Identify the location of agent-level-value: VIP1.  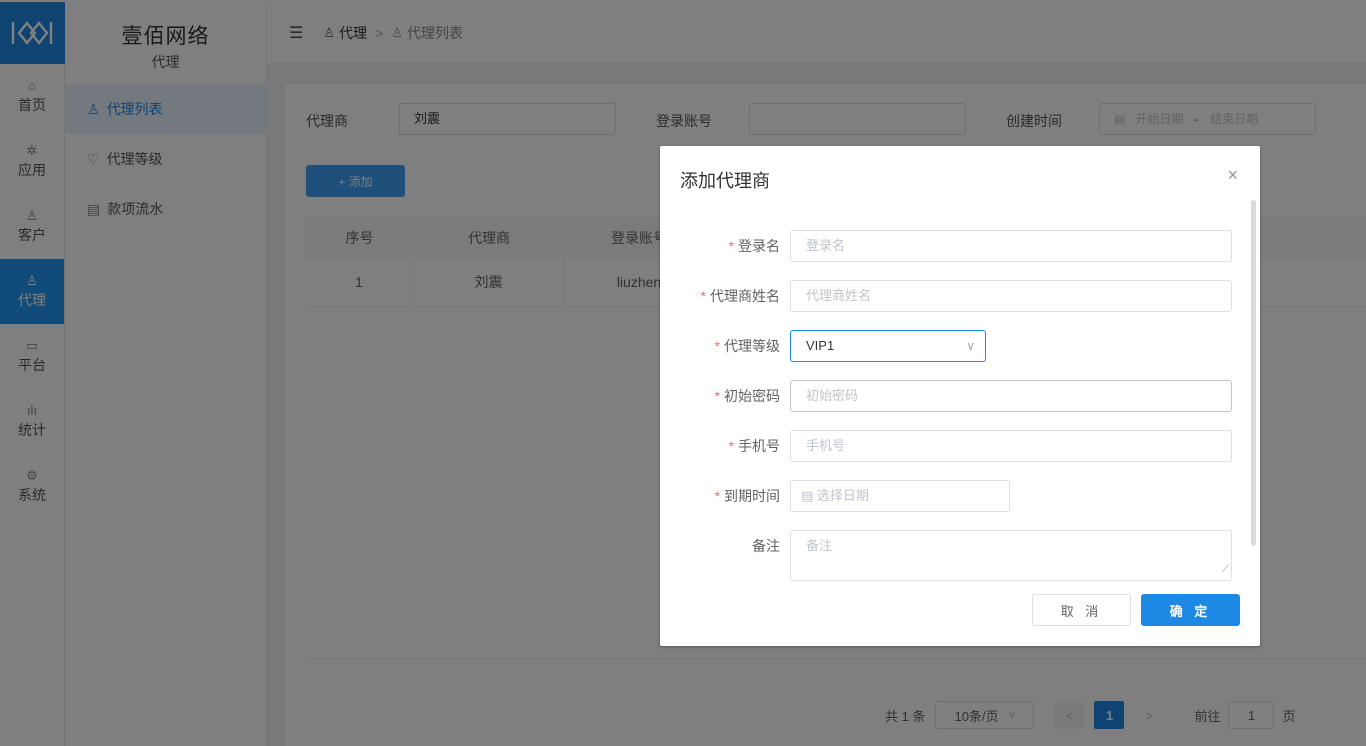
(820, 345).